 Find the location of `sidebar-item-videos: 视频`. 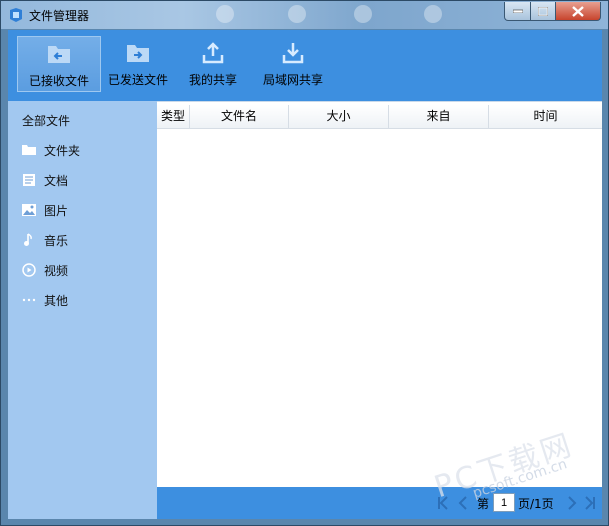

sidebar-item-videos: 视频 is located at coordinates (45, 270).